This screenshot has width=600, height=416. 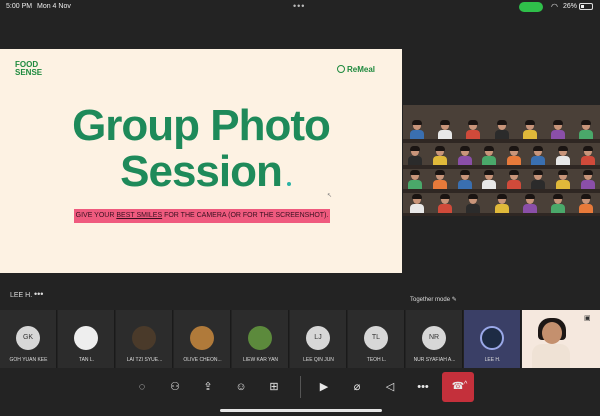 What do you see at coordinates (390, 387) in the screenshot?
I see `speaker-off-icon: ◁` at bounding box center [390, 387].